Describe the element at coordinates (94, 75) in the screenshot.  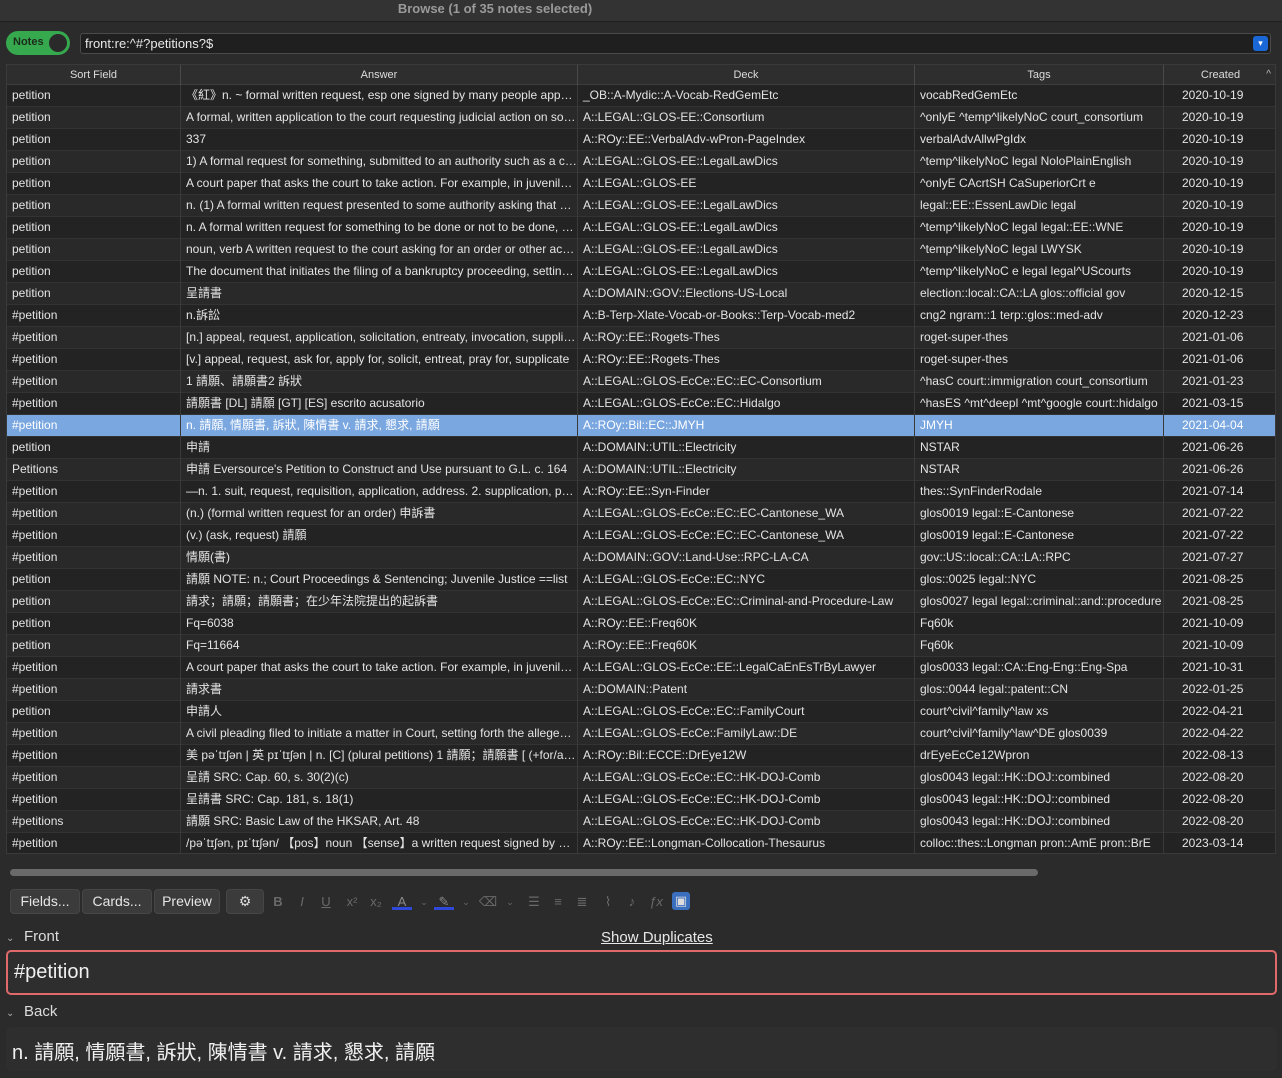
I see `column-header-sort-field: Sort Field` at that location.